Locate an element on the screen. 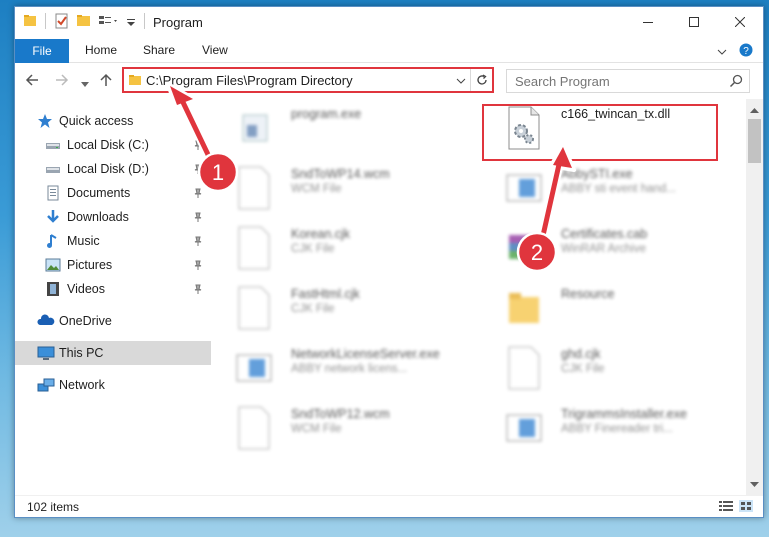  vertical-scrollbar is located at coordinates (754, 297).